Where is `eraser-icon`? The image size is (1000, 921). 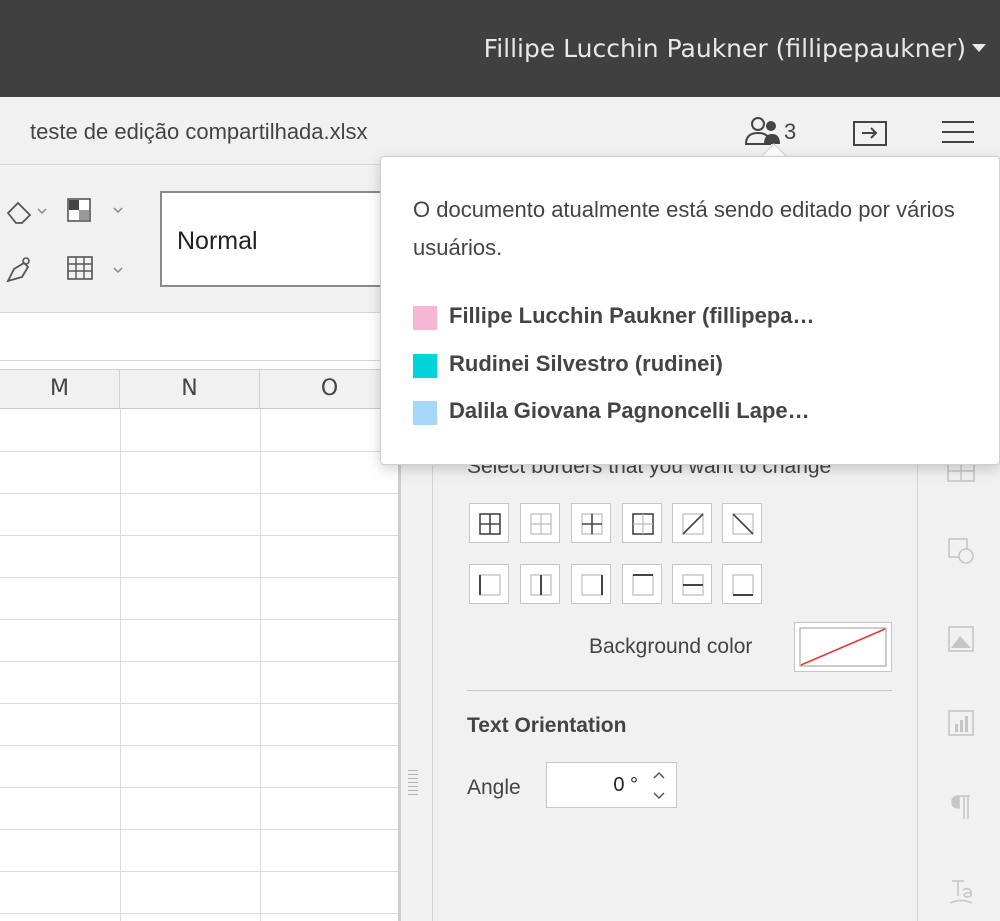 eraser-icon is located at coordinates (29, 212).